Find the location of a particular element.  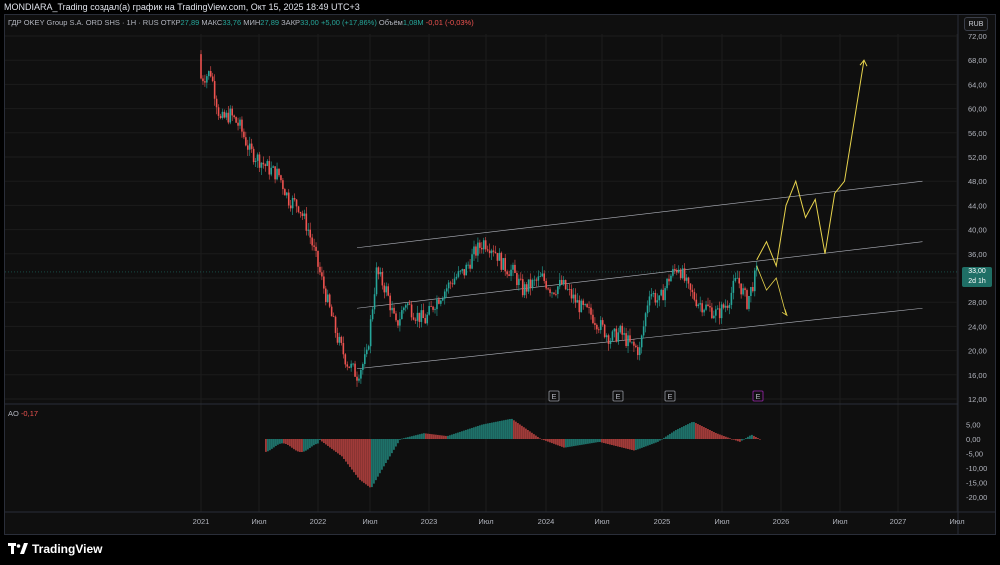

close-value: 33,00 is located at coordinates (309, 22).